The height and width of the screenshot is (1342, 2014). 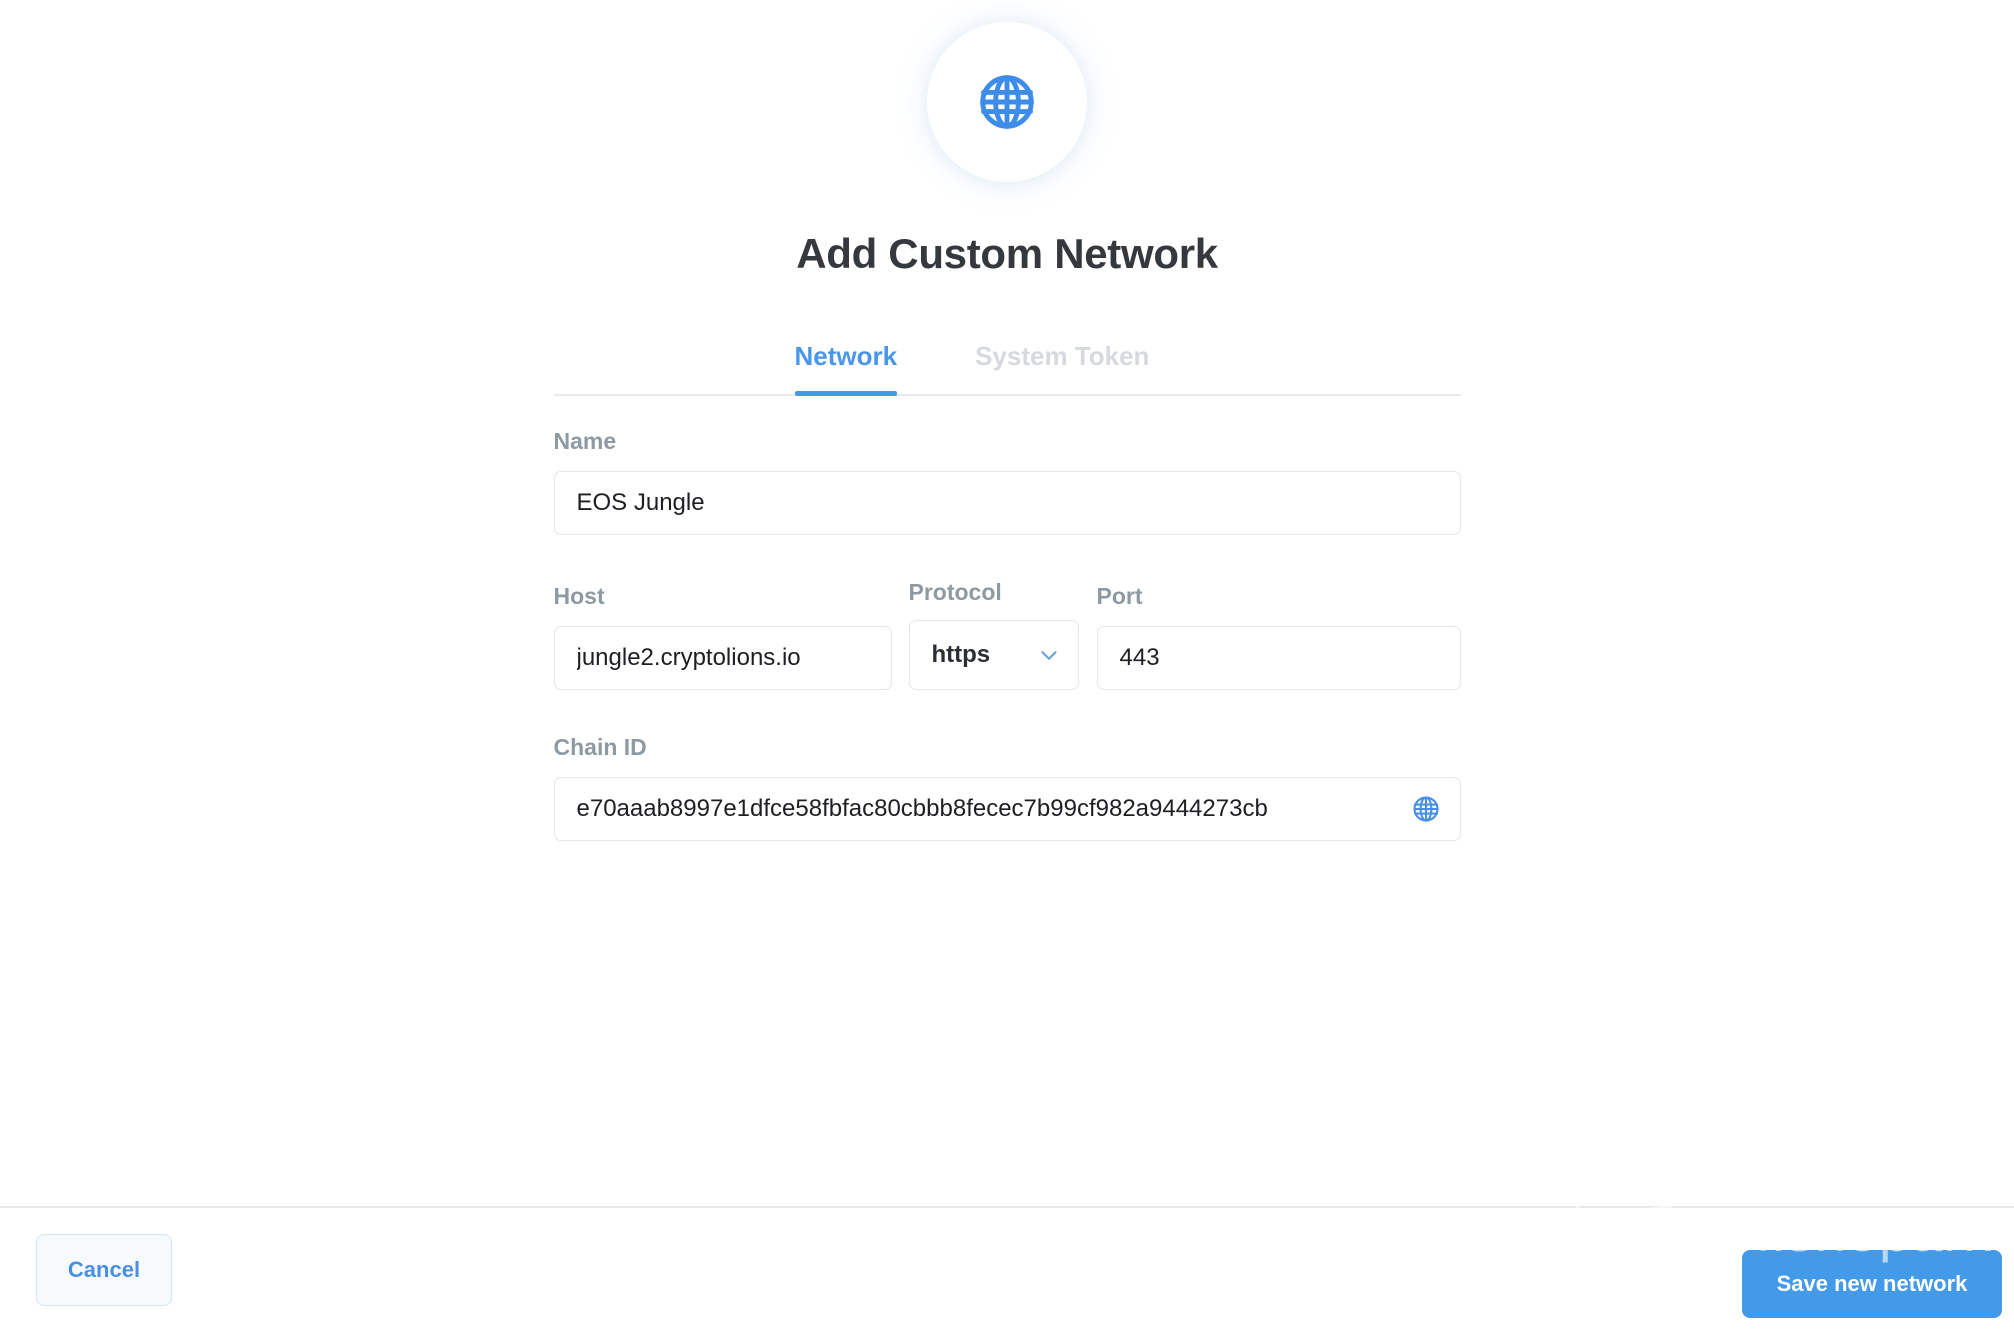 What do you see at coordinates (1007, 503) in the screenshot?
I see `name-input` at bounding box center [1007, 503].